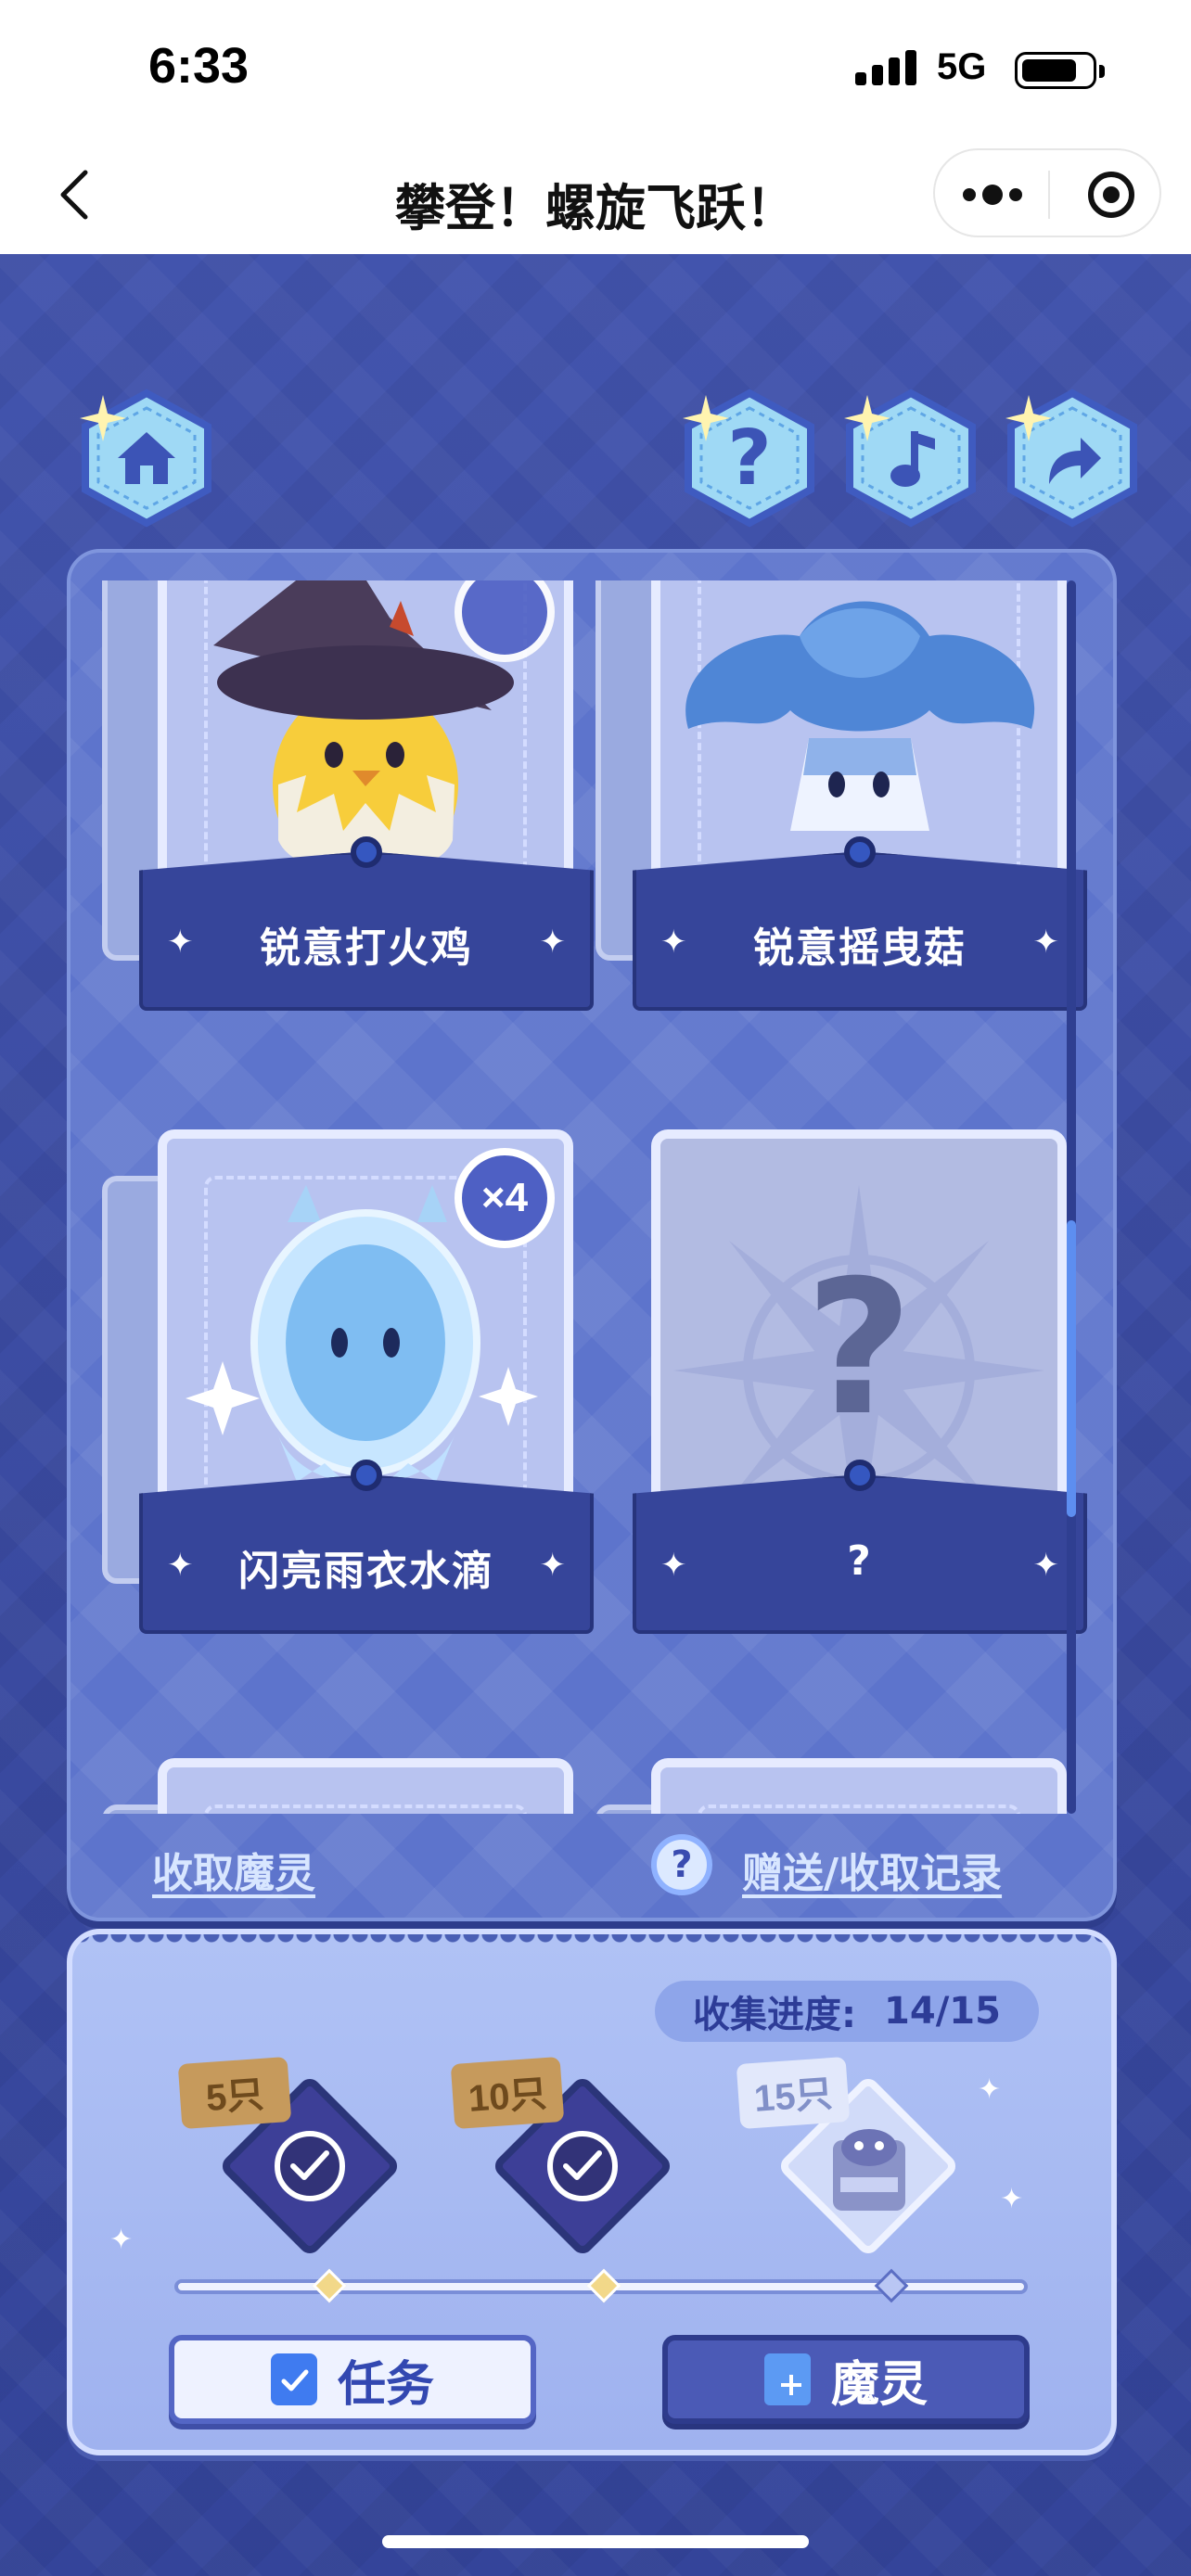  What do you see at coordinates (1071, 1197) in the screenshot?
I see `scrollbar` at bounding box center [1071, 1197].